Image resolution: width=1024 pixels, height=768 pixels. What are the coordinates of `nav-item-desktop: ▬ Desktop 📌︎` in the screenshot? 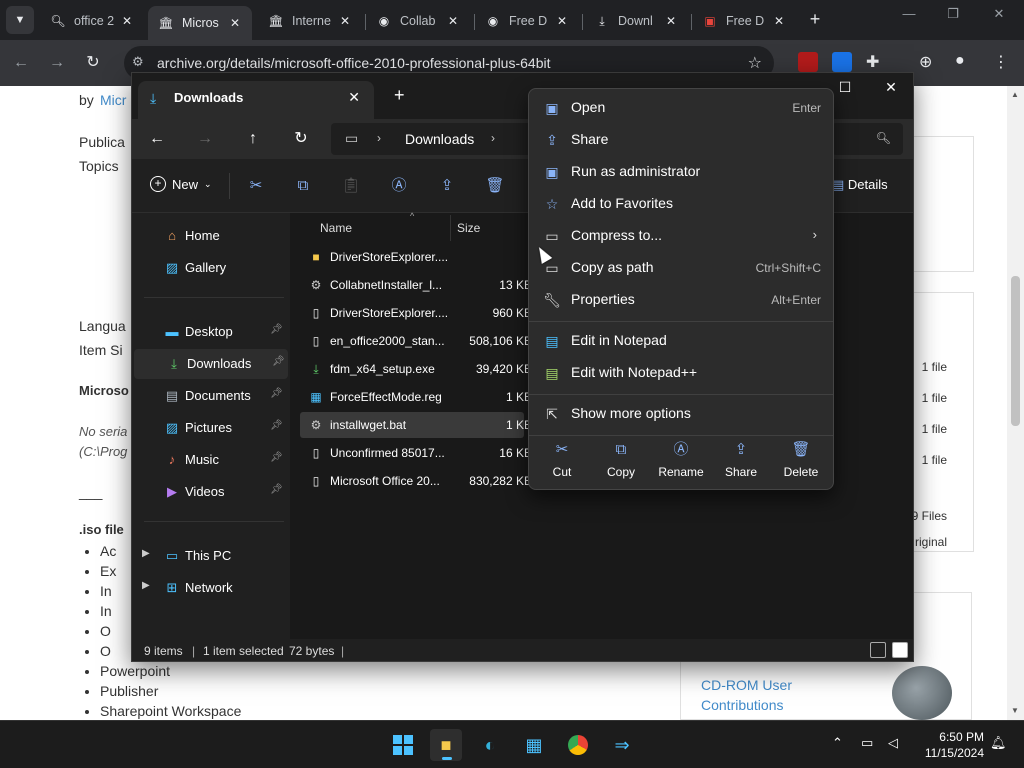 It's located at (209, 332).